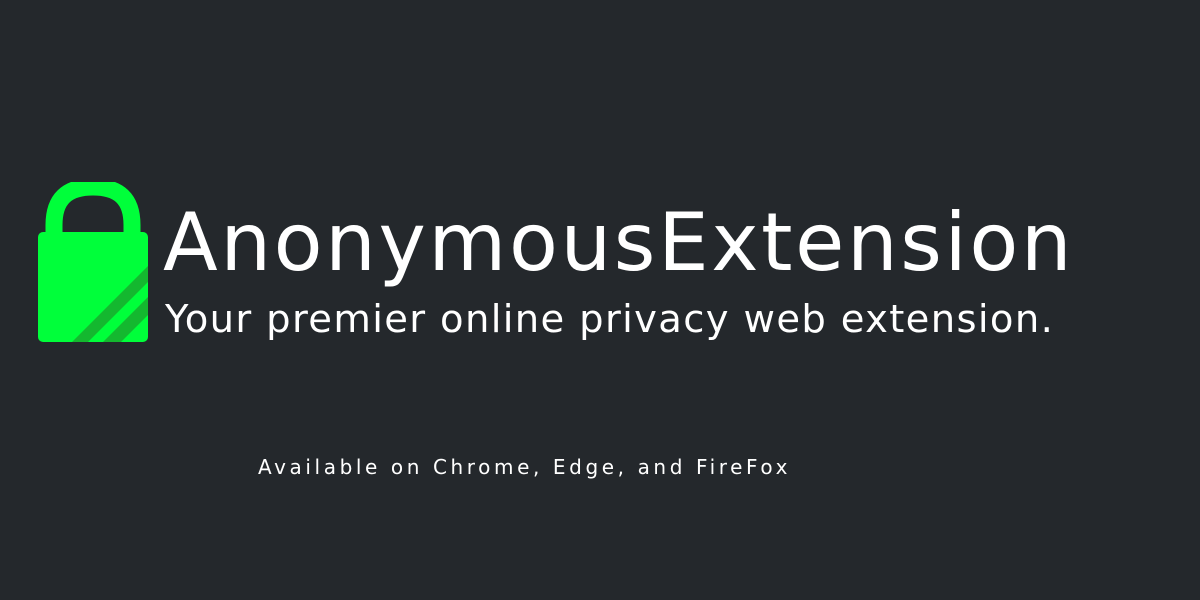 Image resolution: width=1200 pixels, height=600 pixels. I want to click on availability-text: Available on Chrome, Edge, and FireFox, so click(525, 467).